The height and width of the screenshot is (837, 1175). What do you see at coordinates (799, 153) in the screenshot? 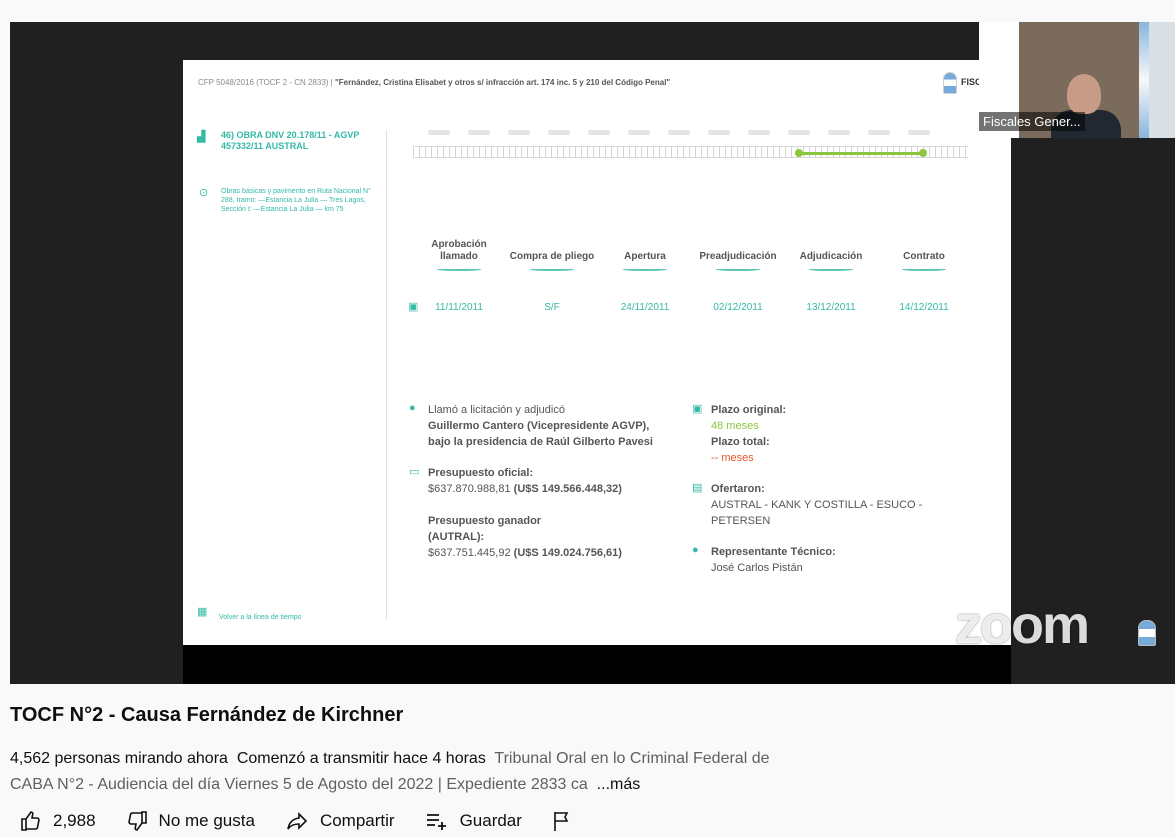
I see `timeline-start-dot` at bounding box center [799, 153].